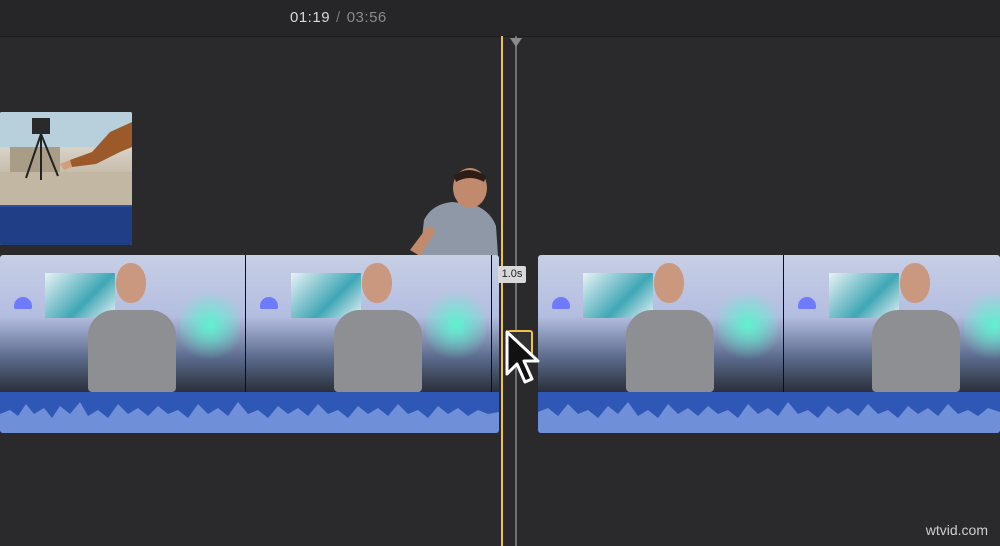 This screenshot has height=546, width=1000. Describe the element at coordinates (455, 212) in the screenshot. I see `overlay-person-image` at that location.